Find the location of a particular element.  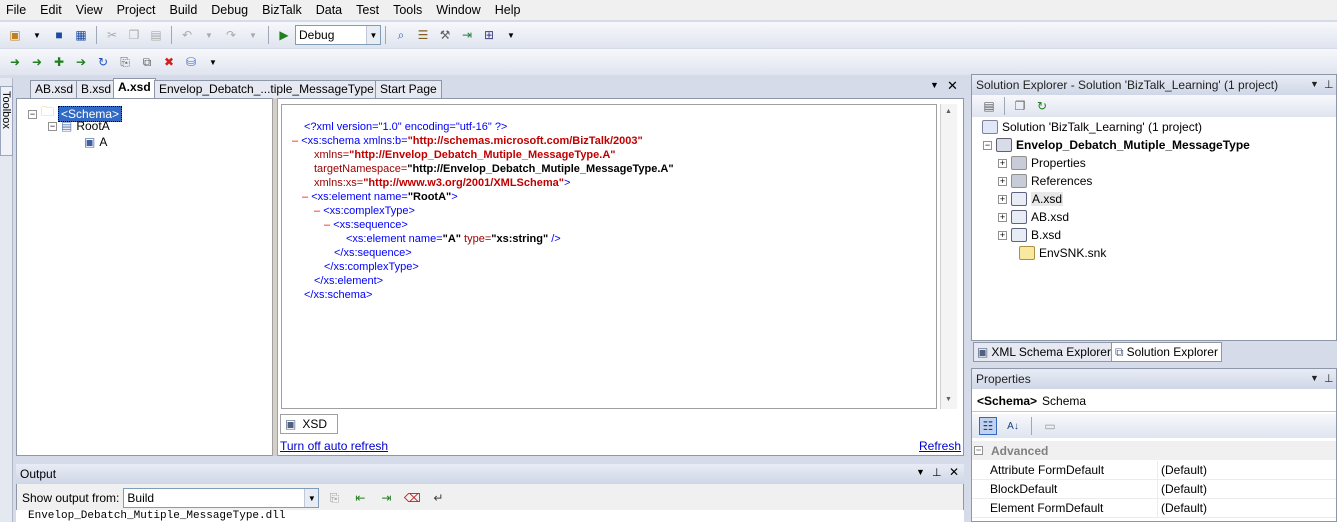

tab-start-page: Start Page is located at coordinates (408, 89).